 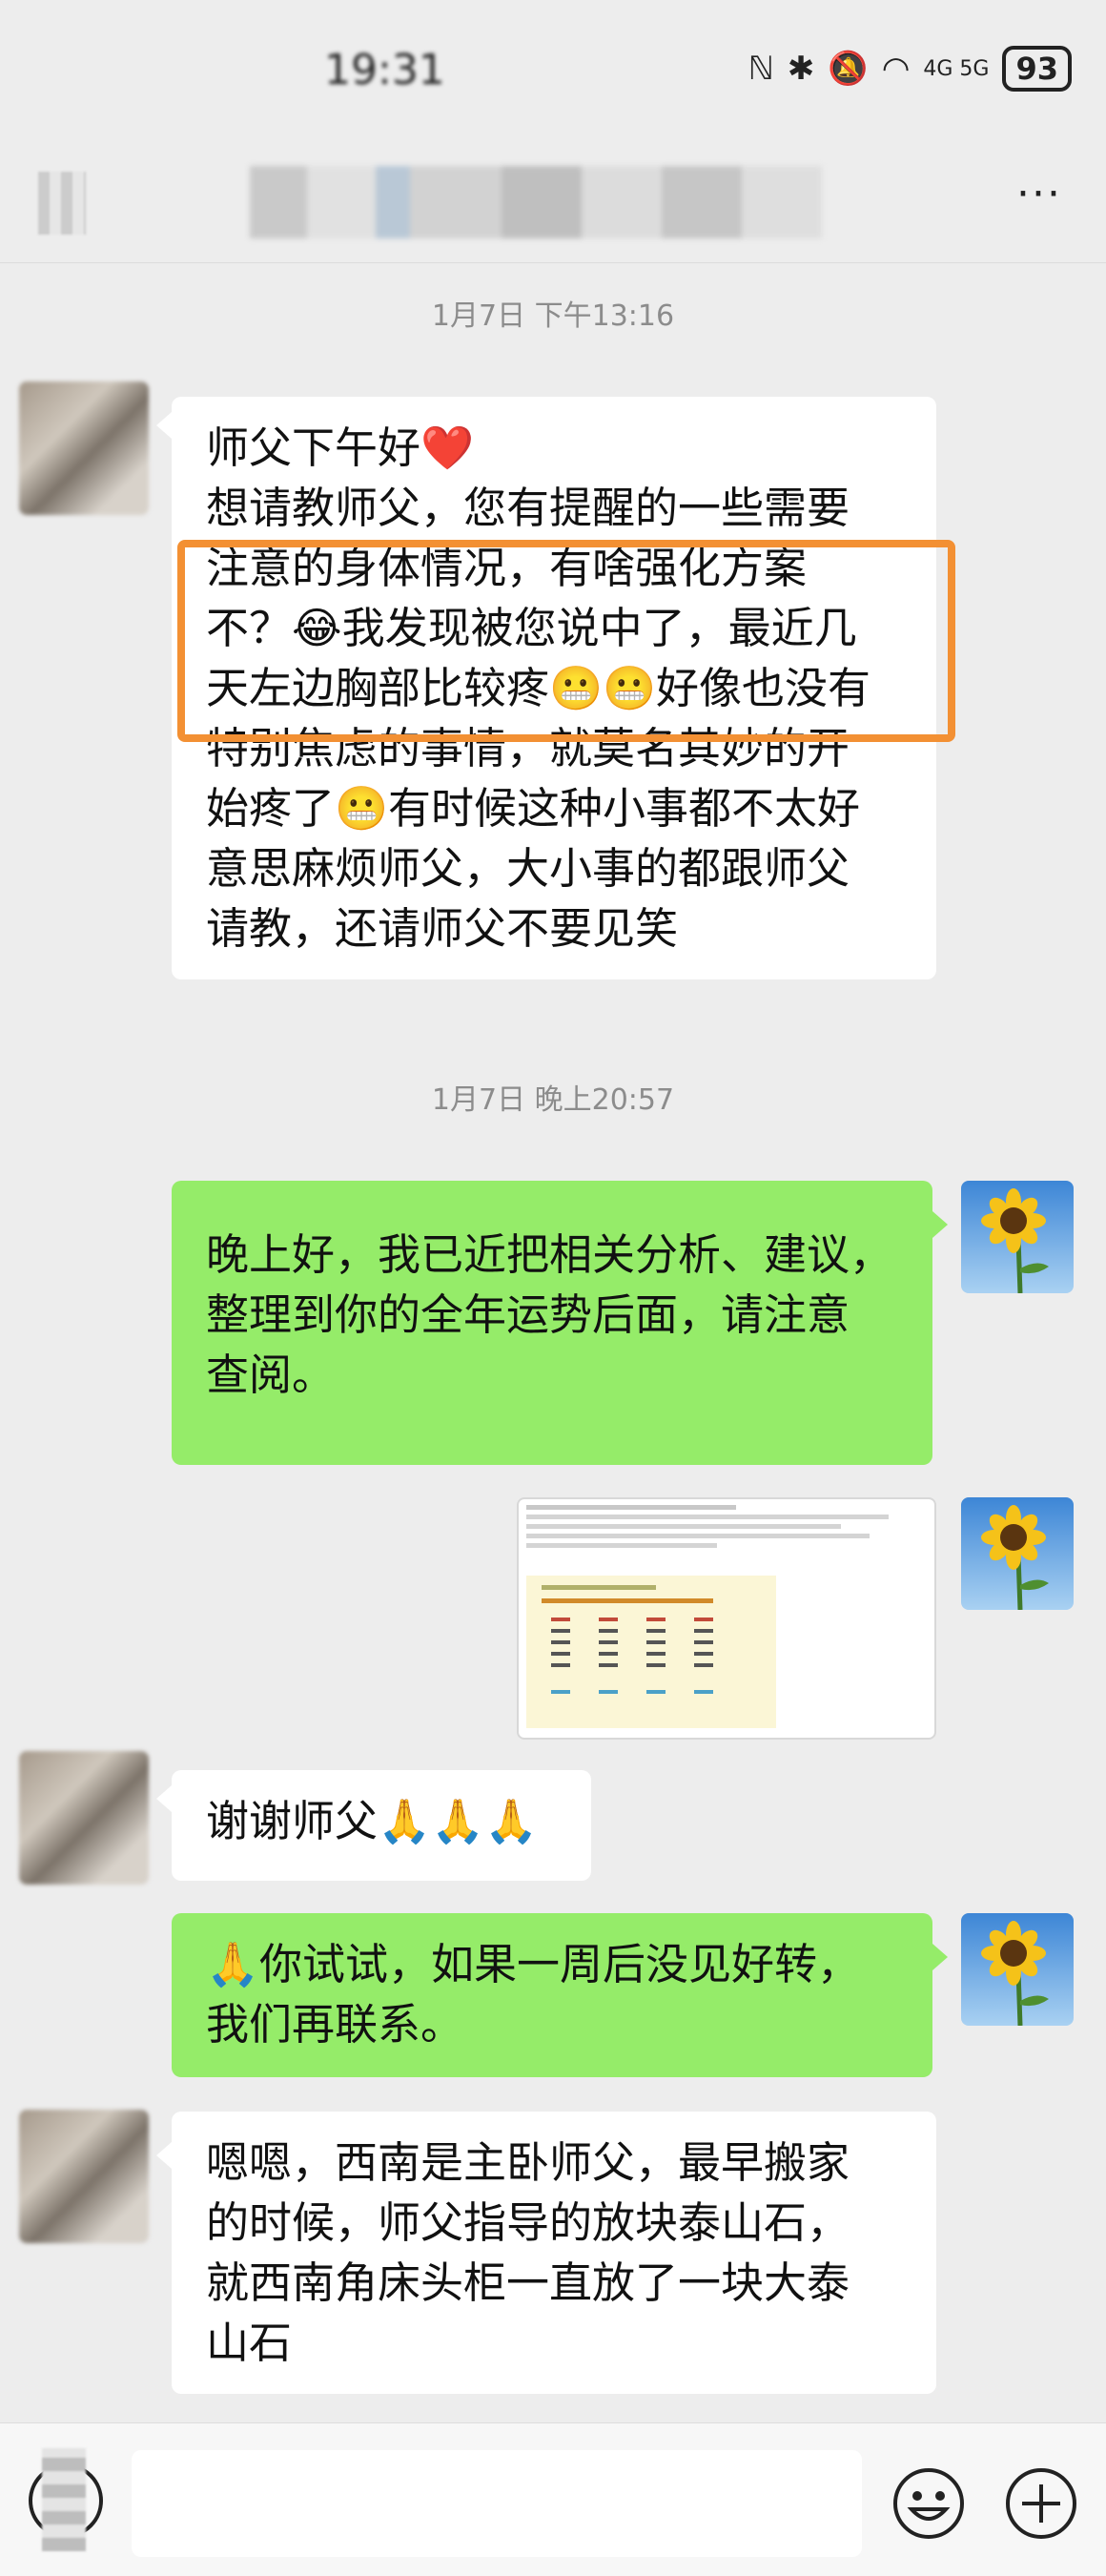 What do you see at coordinates (1037, 69) in the screenshot?
I see `battery-indicator: 93` at bounding box center [1037, 69].